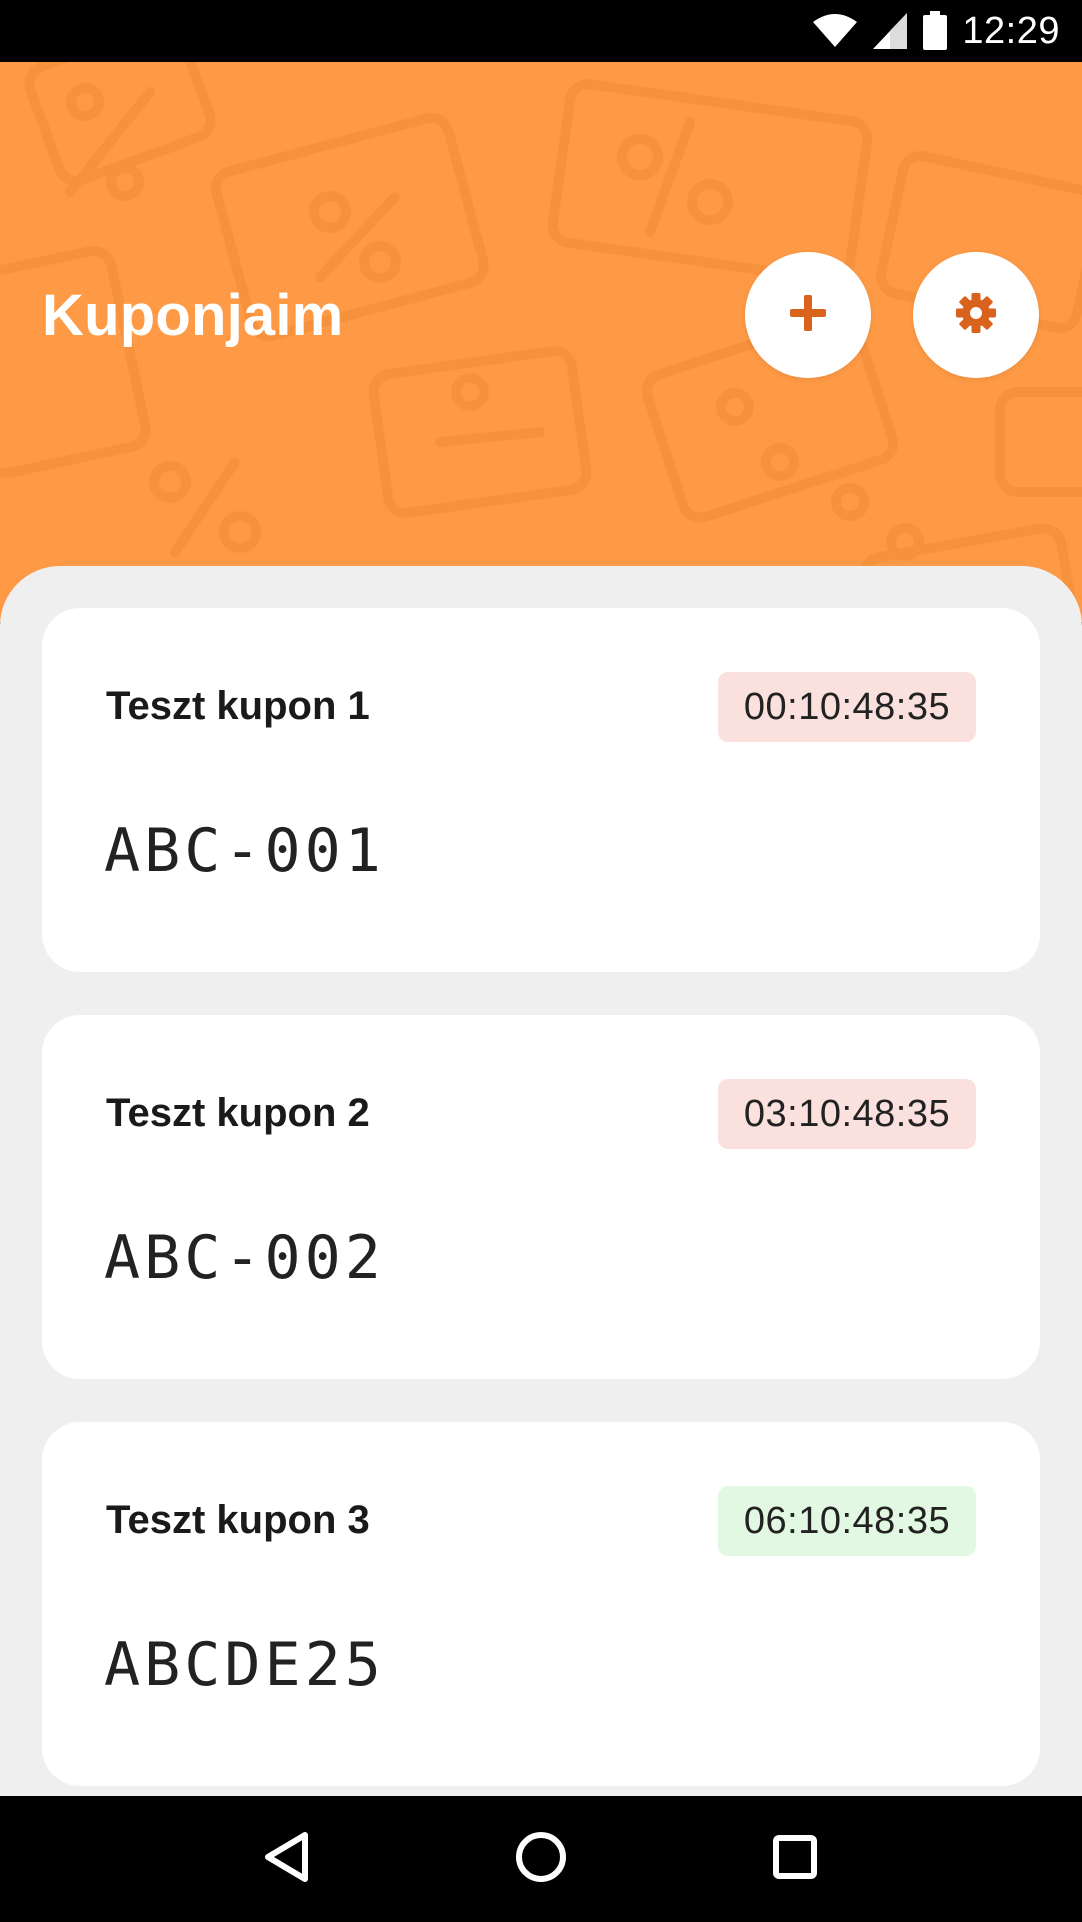 The image size is (1082, 1922). Describe the element at coordinates (244, 1258) in the screenshot. I see `coupon-code: ABC-002` at that location.